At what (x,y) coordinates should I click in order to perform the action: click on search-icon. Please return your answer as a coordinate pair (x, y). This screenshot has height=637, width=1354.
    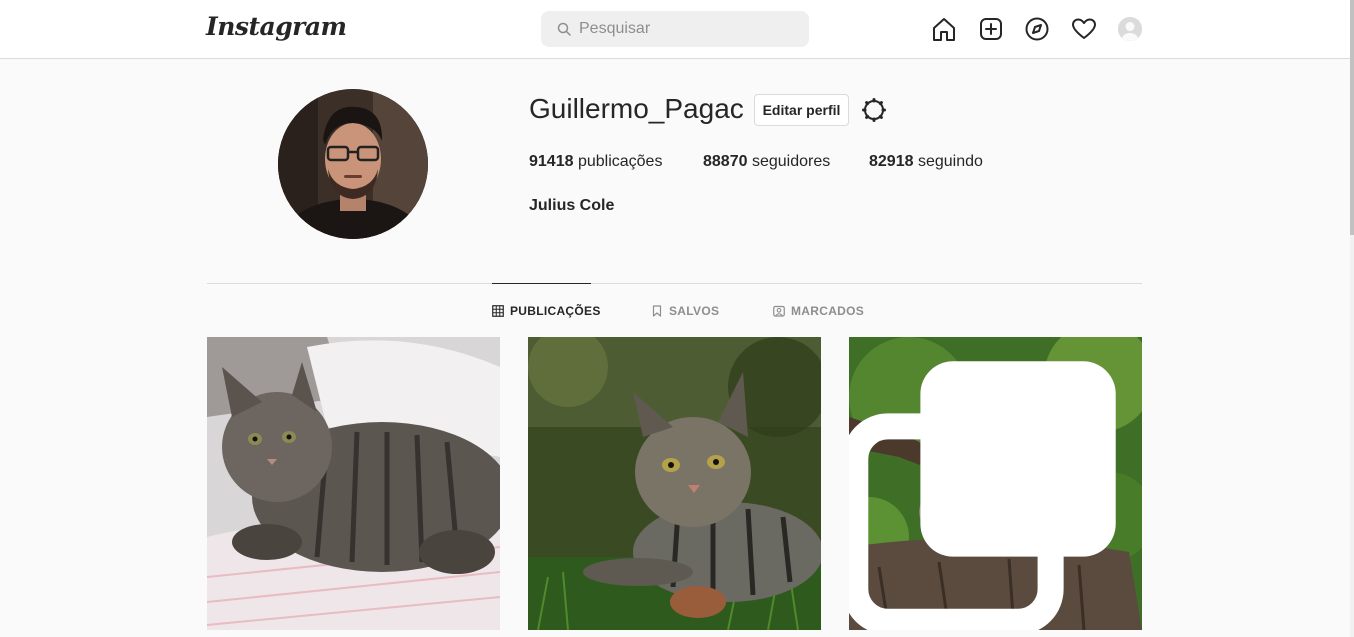
    Looking at the image, I should click on (564, 29).